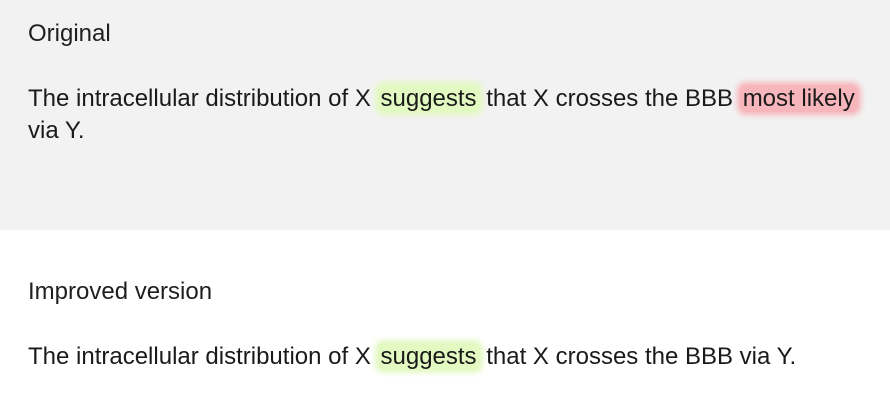  I want to click on original-heading: Original, so click(69, 33).